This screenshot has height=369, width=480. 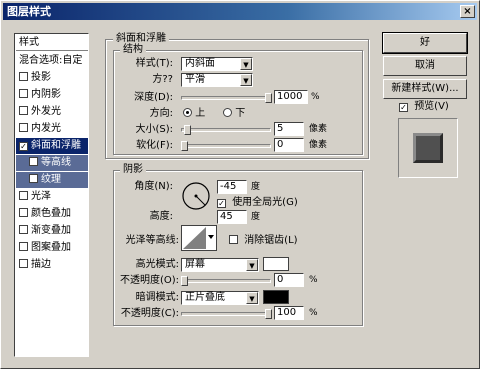 I want to click on highlight-mode-value: 屏幕, so click(x=195, y=264).